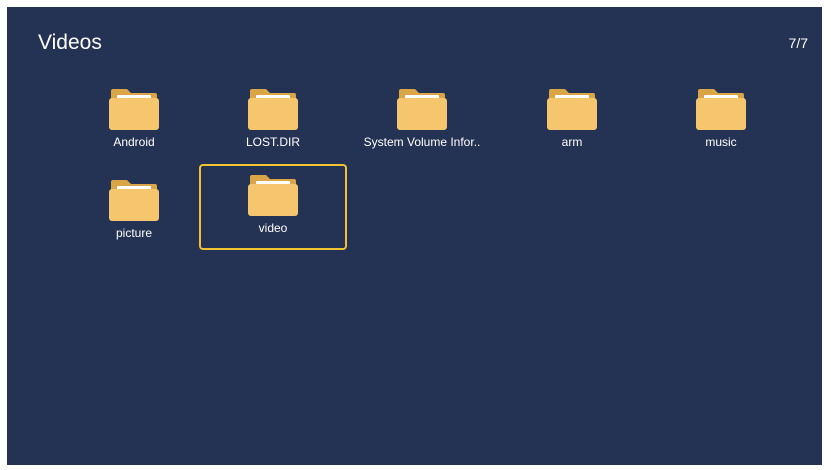 This screenshot has height=470, width=831. Describe the element at coordinates (134, 142) in the screenshot. I see `folder-label: Android` at that location.